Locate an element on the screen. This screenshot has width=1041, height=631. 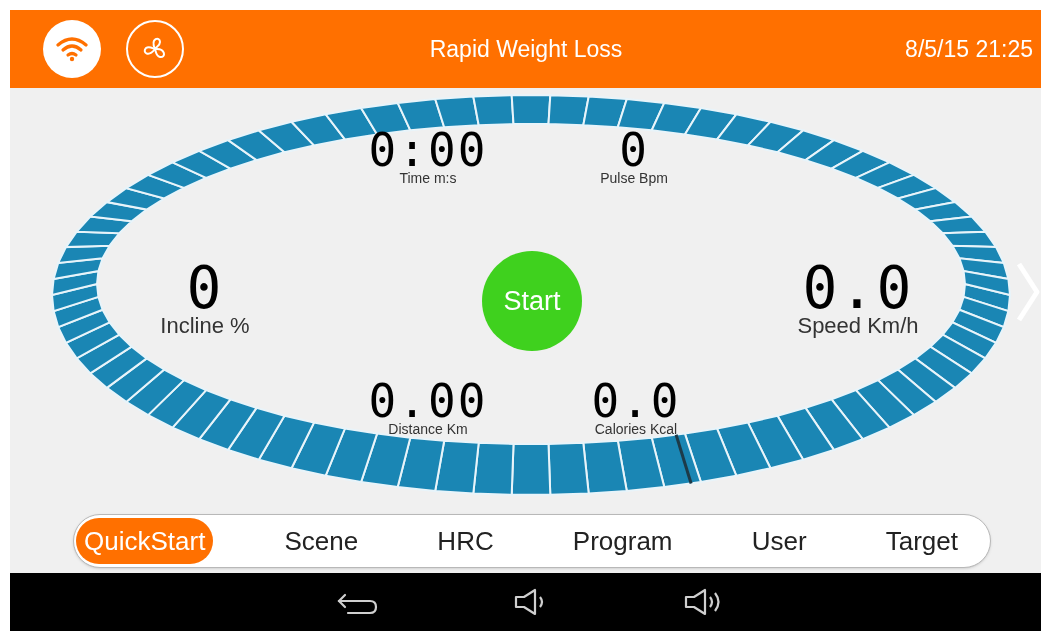
tab: HRC is located at coordinates (465, 541).